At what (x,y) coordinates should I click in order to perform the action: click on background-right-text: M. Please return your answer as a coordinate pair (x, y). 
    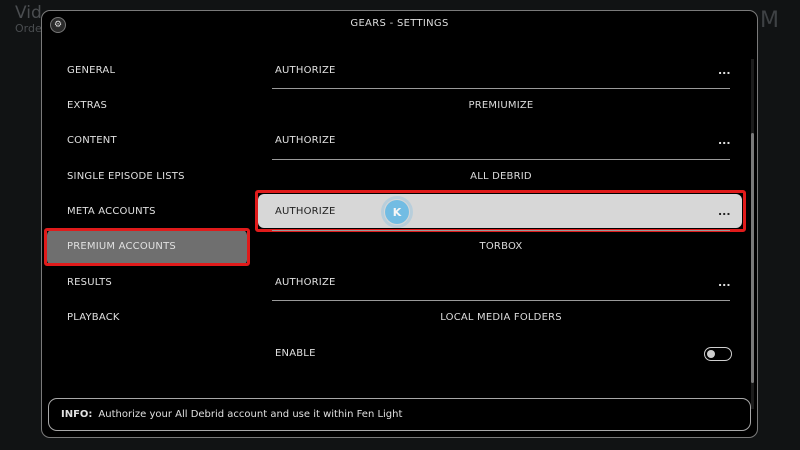
    Looking at the image, I should click on (769, 20).